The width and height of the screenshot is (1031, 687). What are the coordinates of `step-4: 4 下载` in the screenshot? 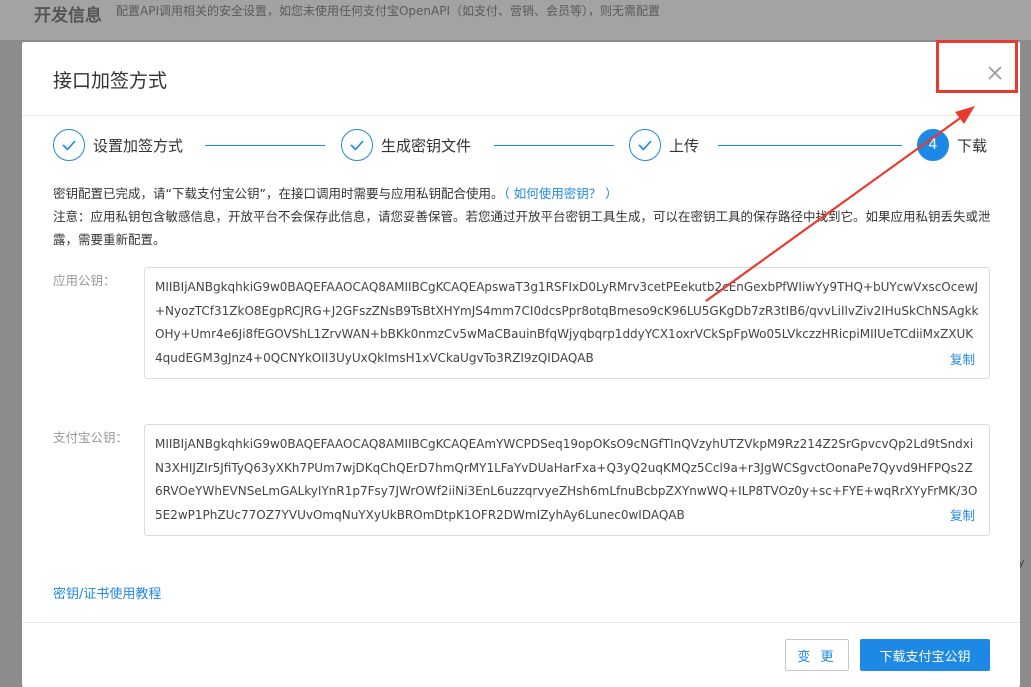 It's located at (952, 145).